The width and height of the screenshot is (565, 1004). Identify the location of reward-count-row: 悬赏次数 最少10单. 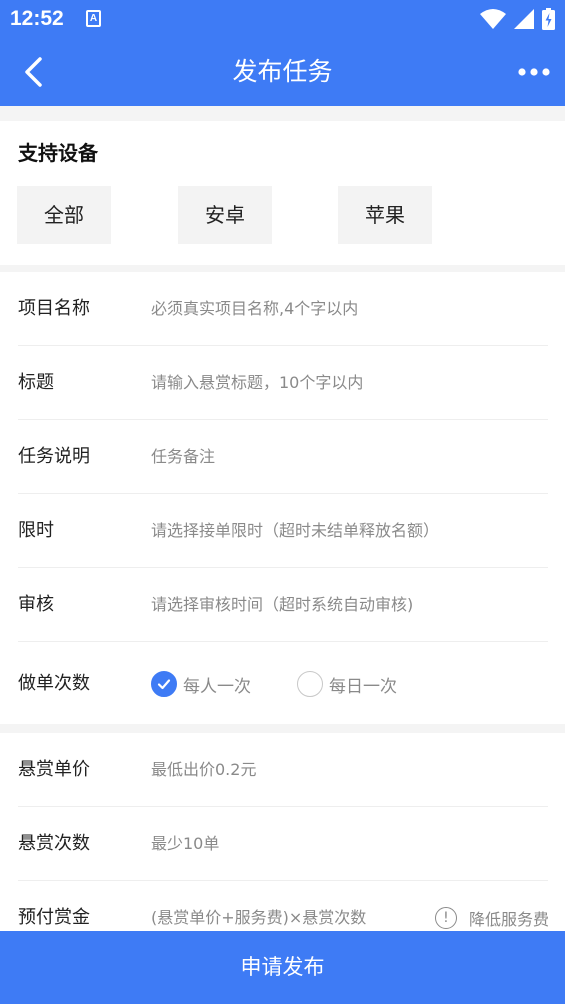
(282, 844).